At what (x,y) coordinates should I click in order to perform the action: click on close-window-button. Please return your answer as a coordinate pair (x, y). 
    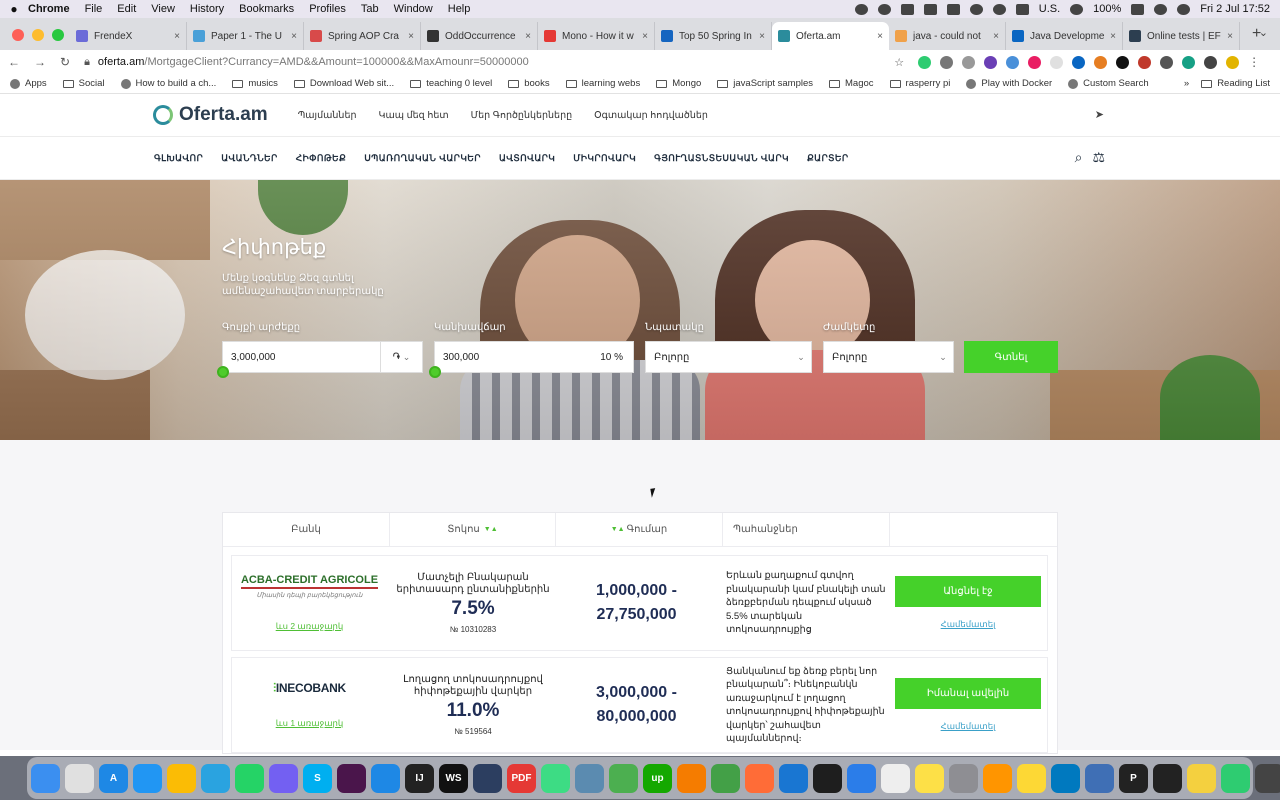
    Looking at the image, I should click on (18, 35).